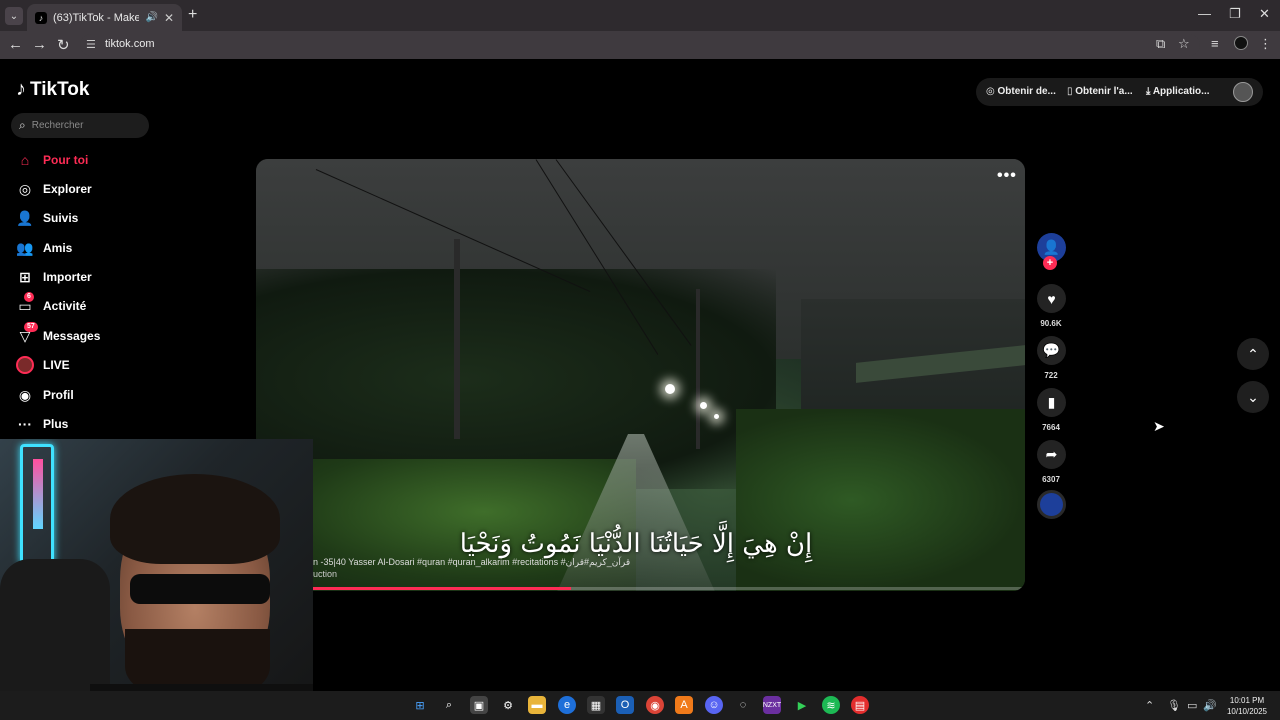 The height and width of the screenshot is (720, 1280). I want to click on follow-plus-icon: +, so click(1050, 263).